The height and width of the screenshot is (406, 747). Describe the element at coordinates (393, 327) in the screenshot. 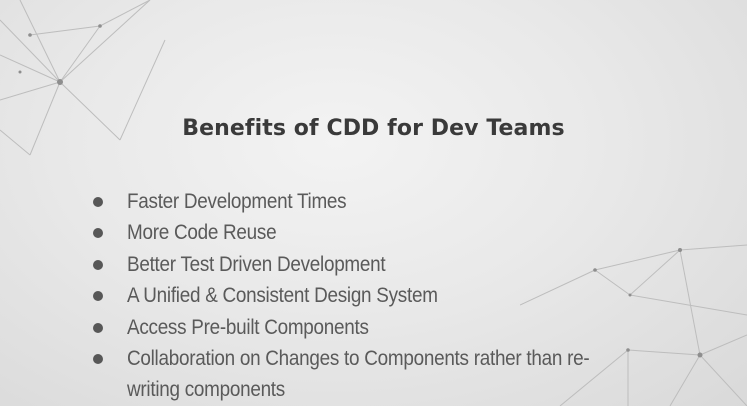

I see `list-item: Access Pre-built Components` at that location.